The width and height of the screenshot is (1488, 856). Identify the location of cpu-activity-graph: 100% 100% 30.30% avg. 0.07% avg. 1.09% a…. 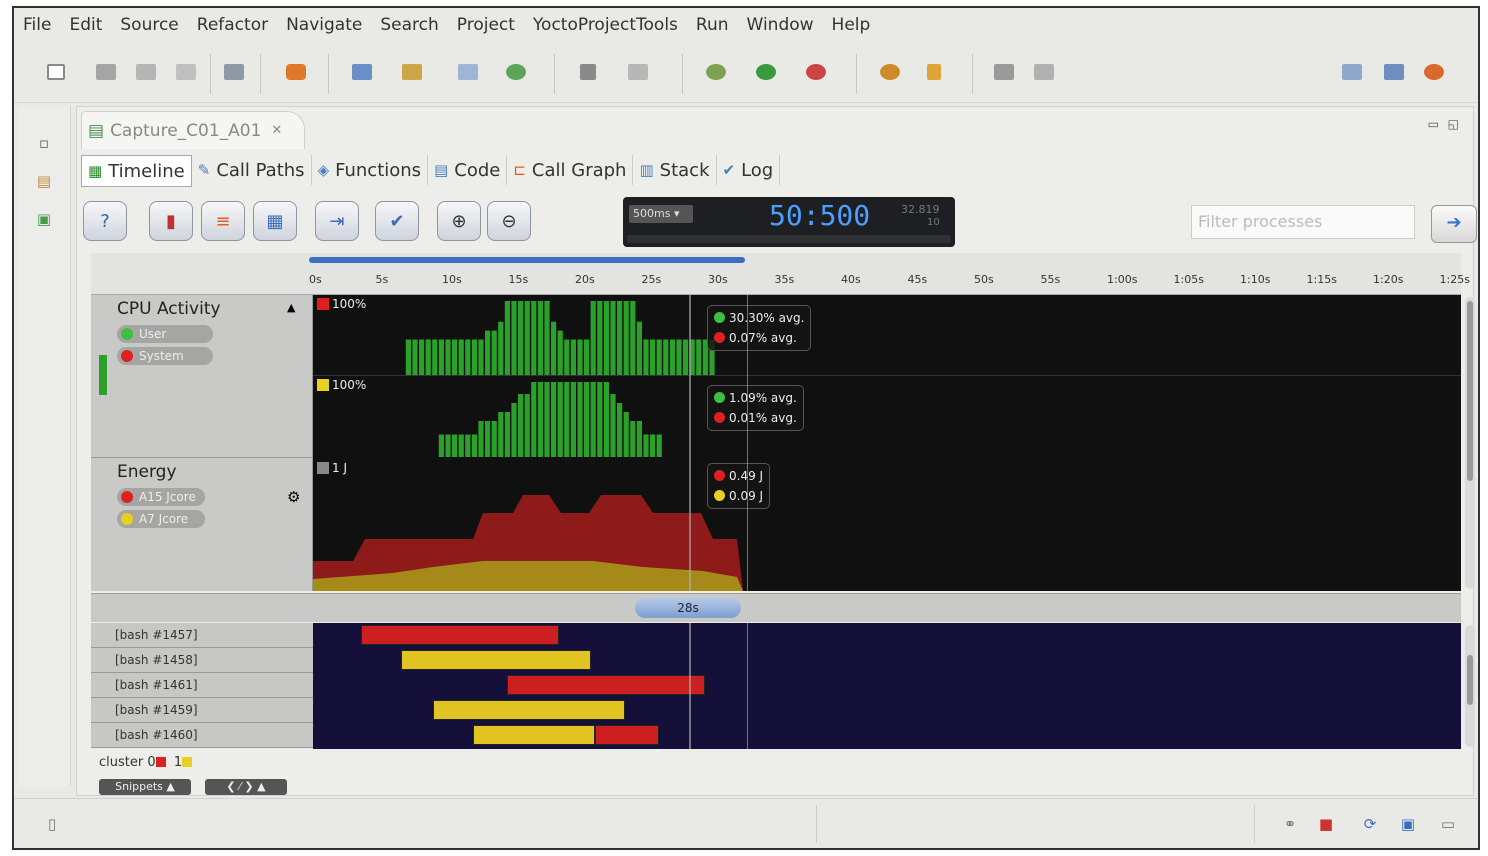
(887, 376).